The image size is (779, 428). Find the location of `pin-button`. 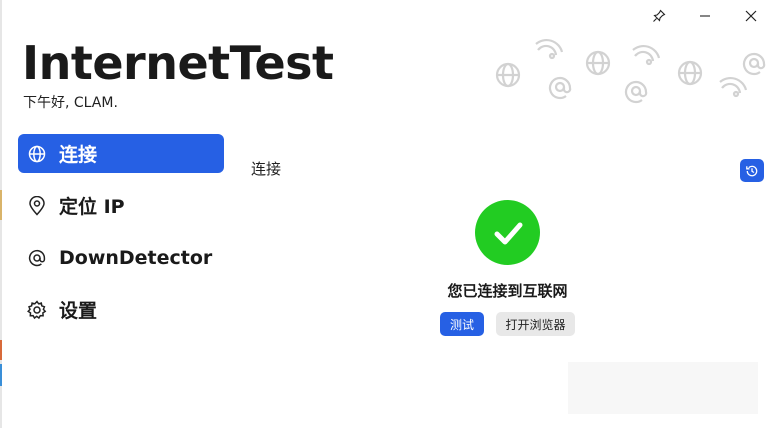

pin-button is located at coordinates (659, 16).